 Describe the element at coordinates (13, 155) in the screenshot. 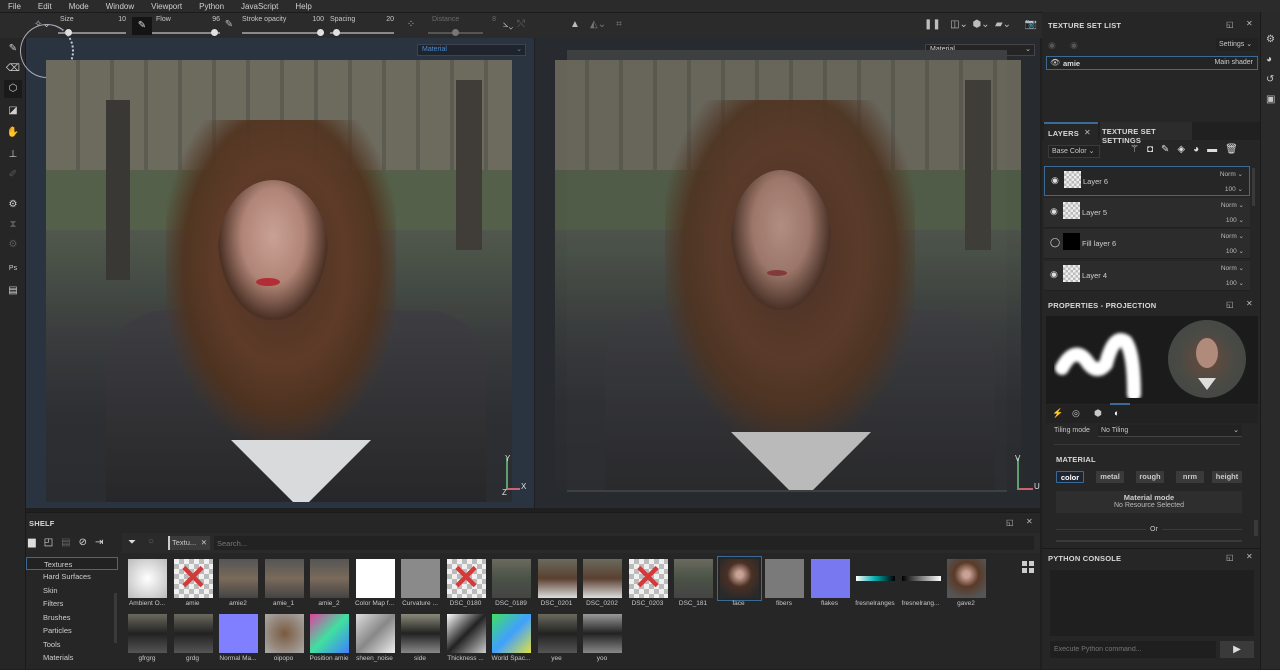

I see `clone-stamp-icon: ⊥` at that location.